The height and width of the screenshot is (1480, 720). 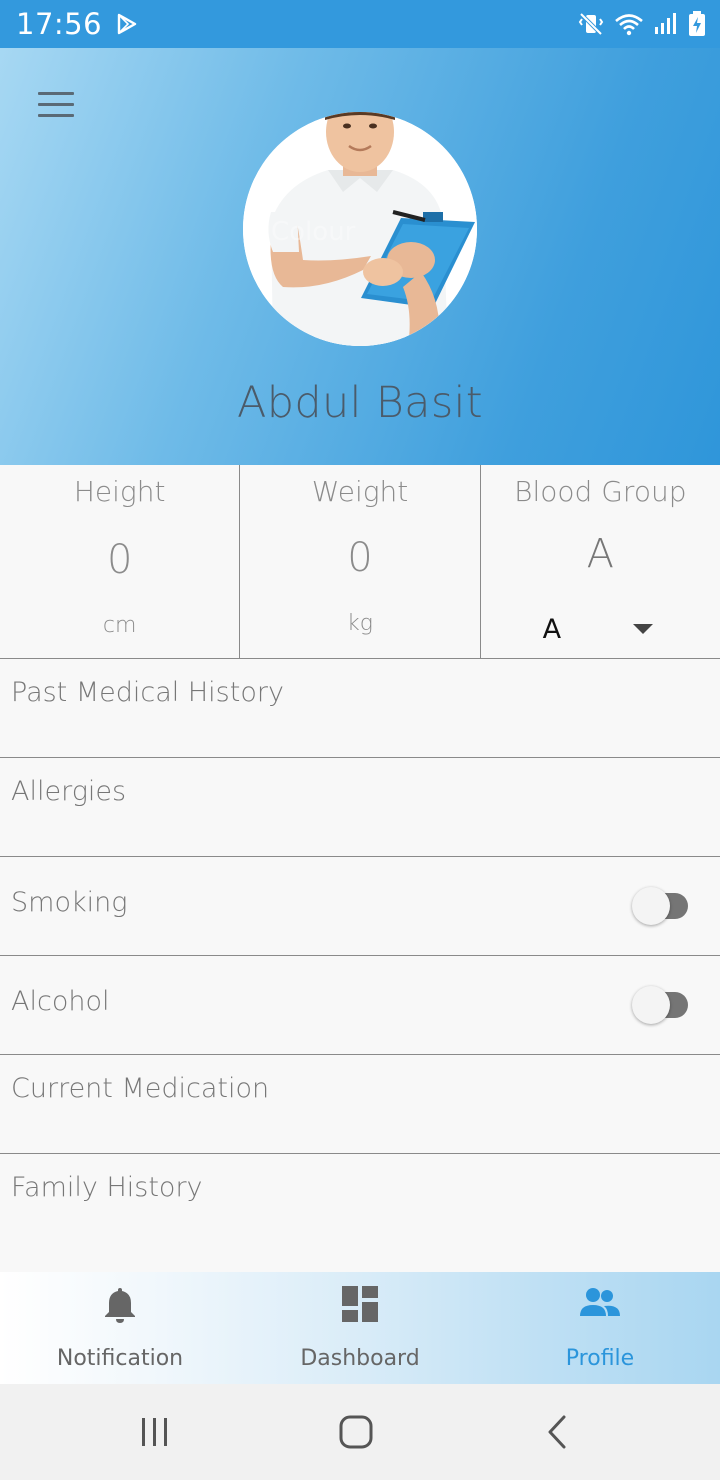 I want to click on list-item-past-medical-history: Past Medical History, so click(x=360, y=708).